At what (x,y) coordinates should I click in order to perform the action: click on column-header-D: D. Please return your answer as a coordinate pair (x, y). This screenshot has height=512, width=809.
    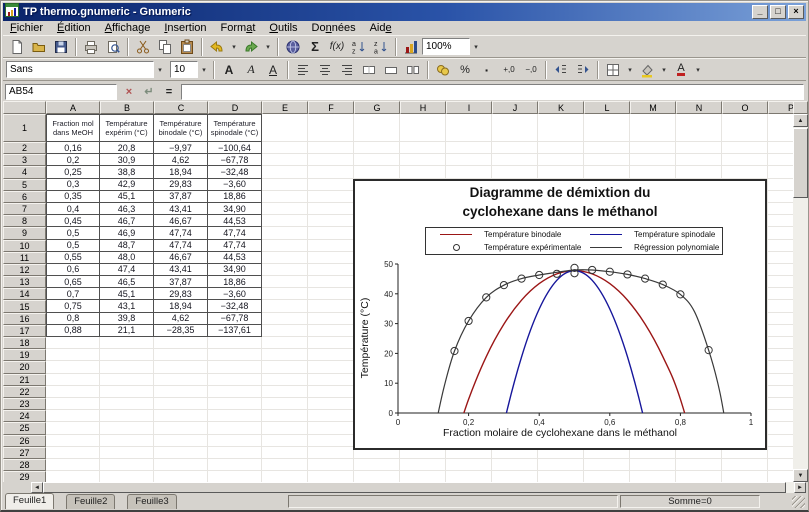
    Looking at the image, I should click on (235, 107).